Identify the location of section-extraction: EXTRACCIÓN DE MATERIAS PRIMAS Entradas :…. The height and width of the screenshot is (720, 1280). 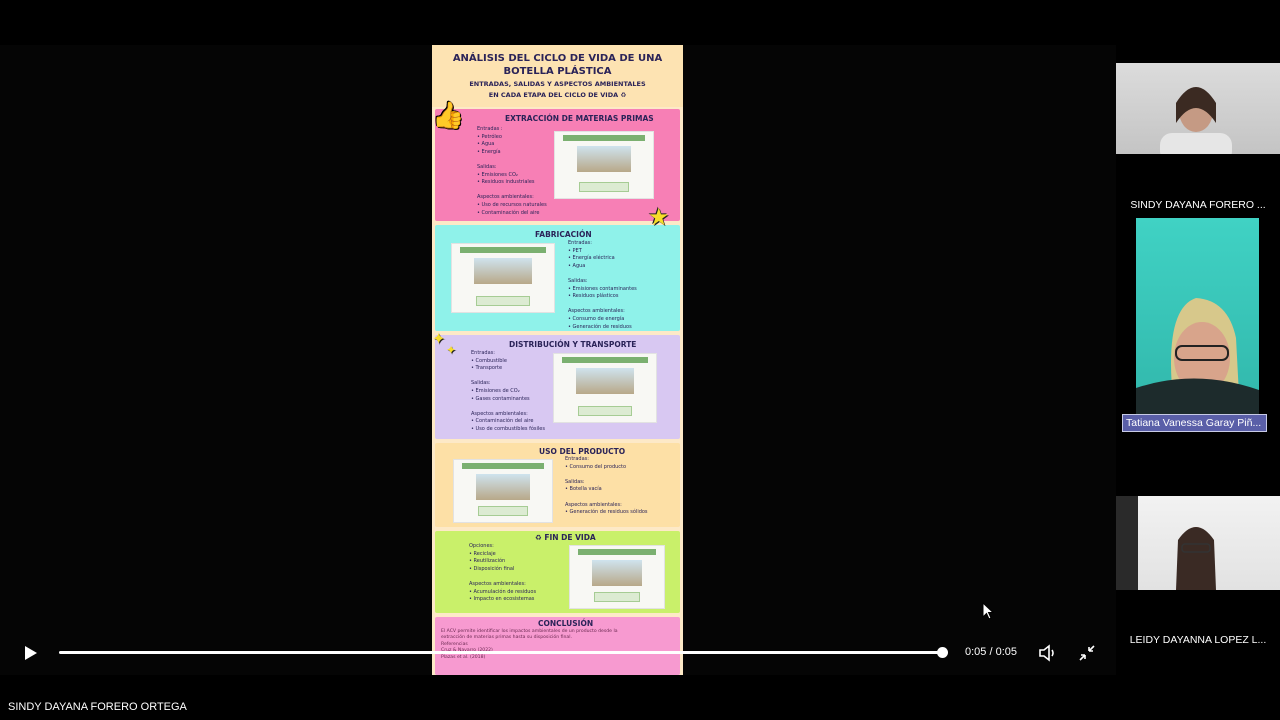
(557, 165).